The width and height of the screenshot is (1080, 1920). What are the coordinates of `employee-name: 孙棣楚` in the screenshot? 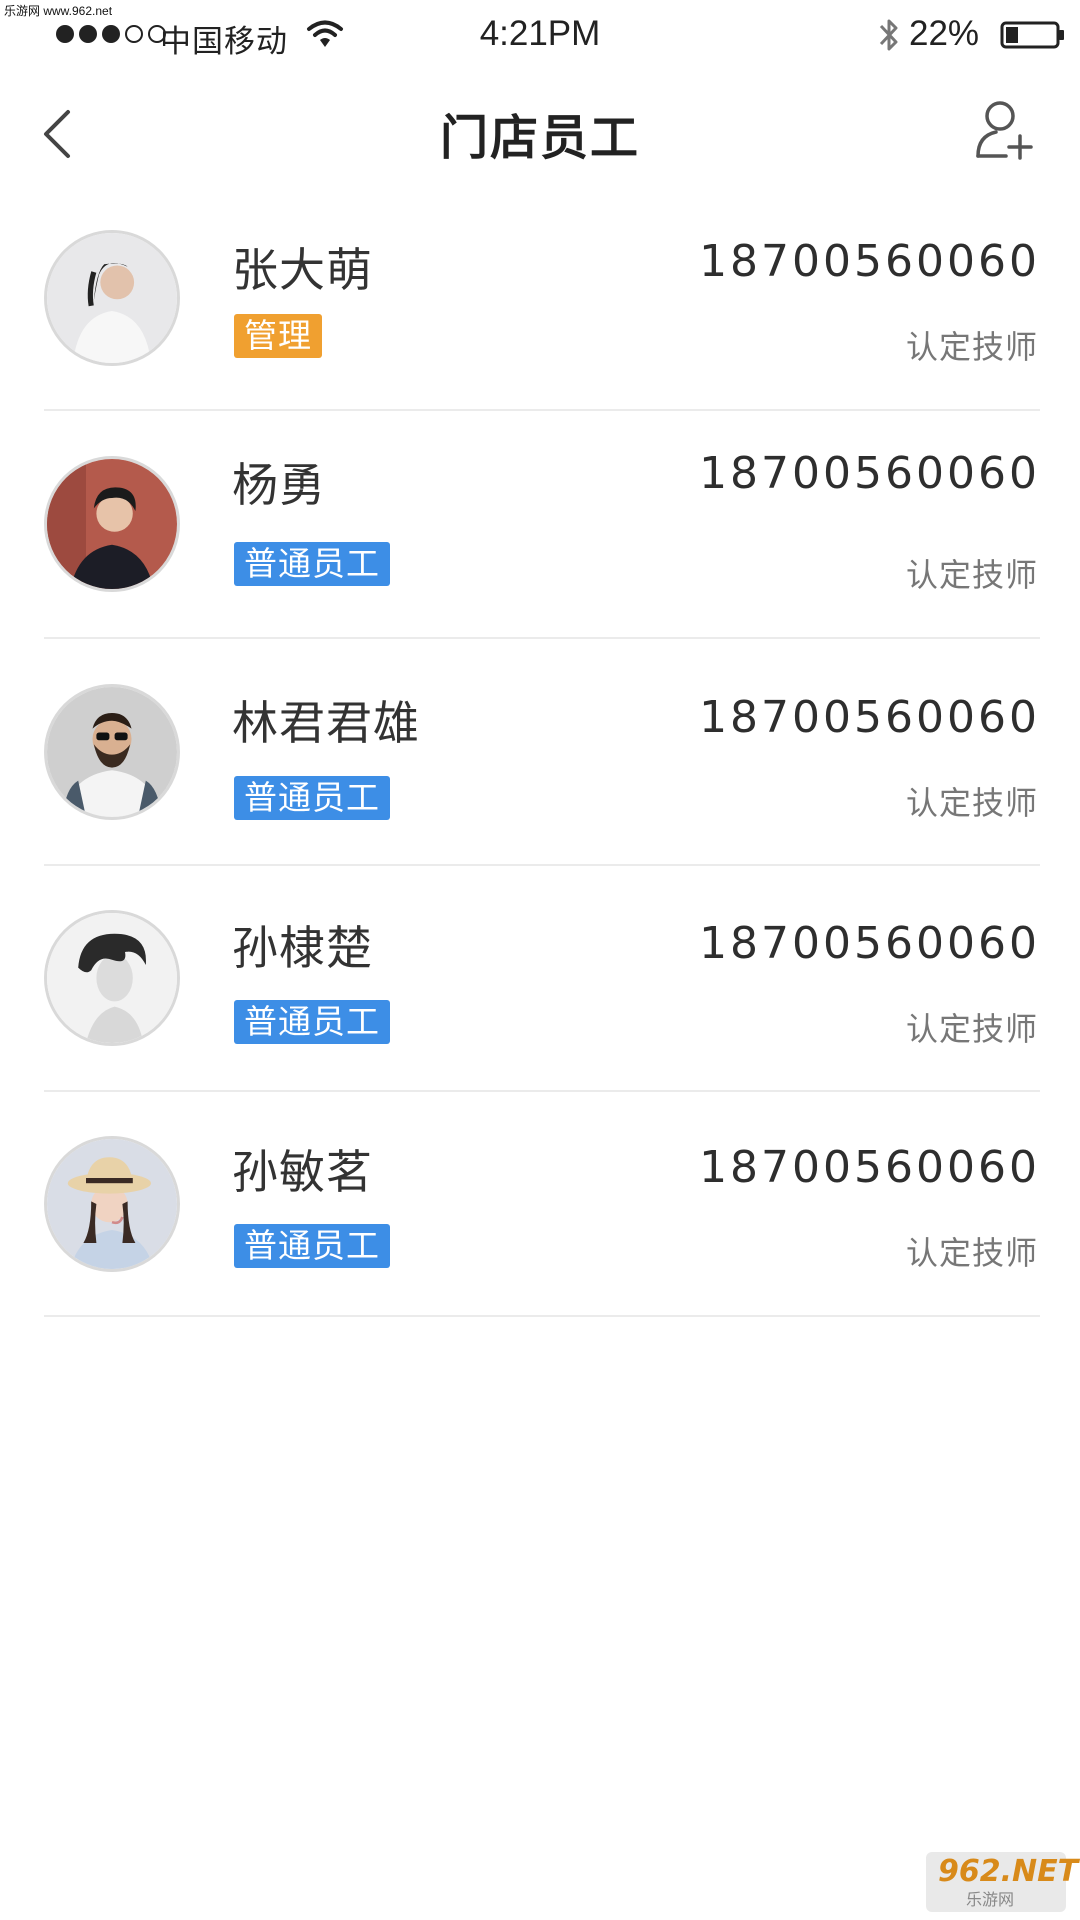 It's located at (302, 948).